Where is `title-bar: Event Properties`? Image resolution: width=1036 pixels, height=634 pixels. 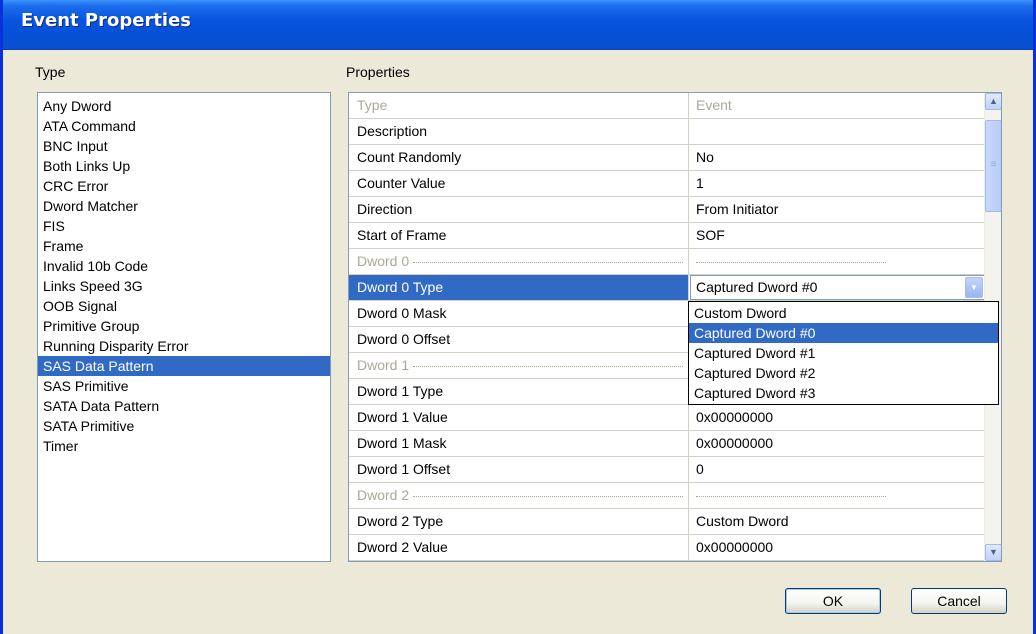
title-bar: Event Properties is located at coordinates (518, 25).